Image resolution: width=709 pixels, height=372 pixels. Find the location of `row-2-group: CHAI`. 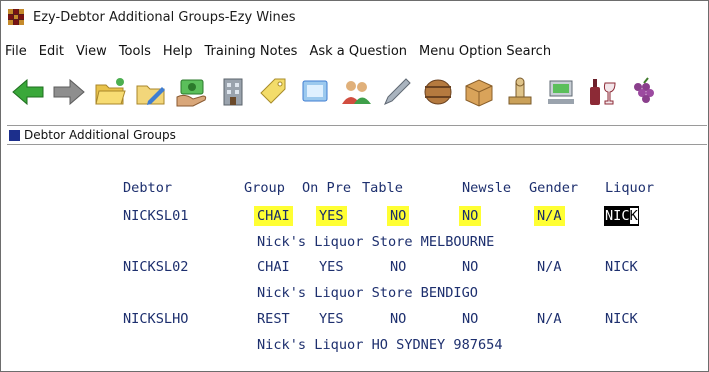

row-2-group: CHAI is located at coordinates (273, 267).